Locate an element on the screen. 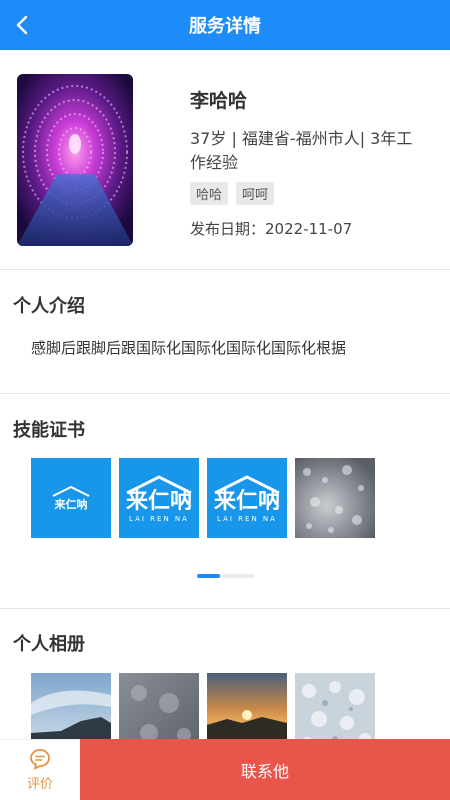 The image size is (450, 800). header-bar: 服务详情 is located at coordinates (225, 25).